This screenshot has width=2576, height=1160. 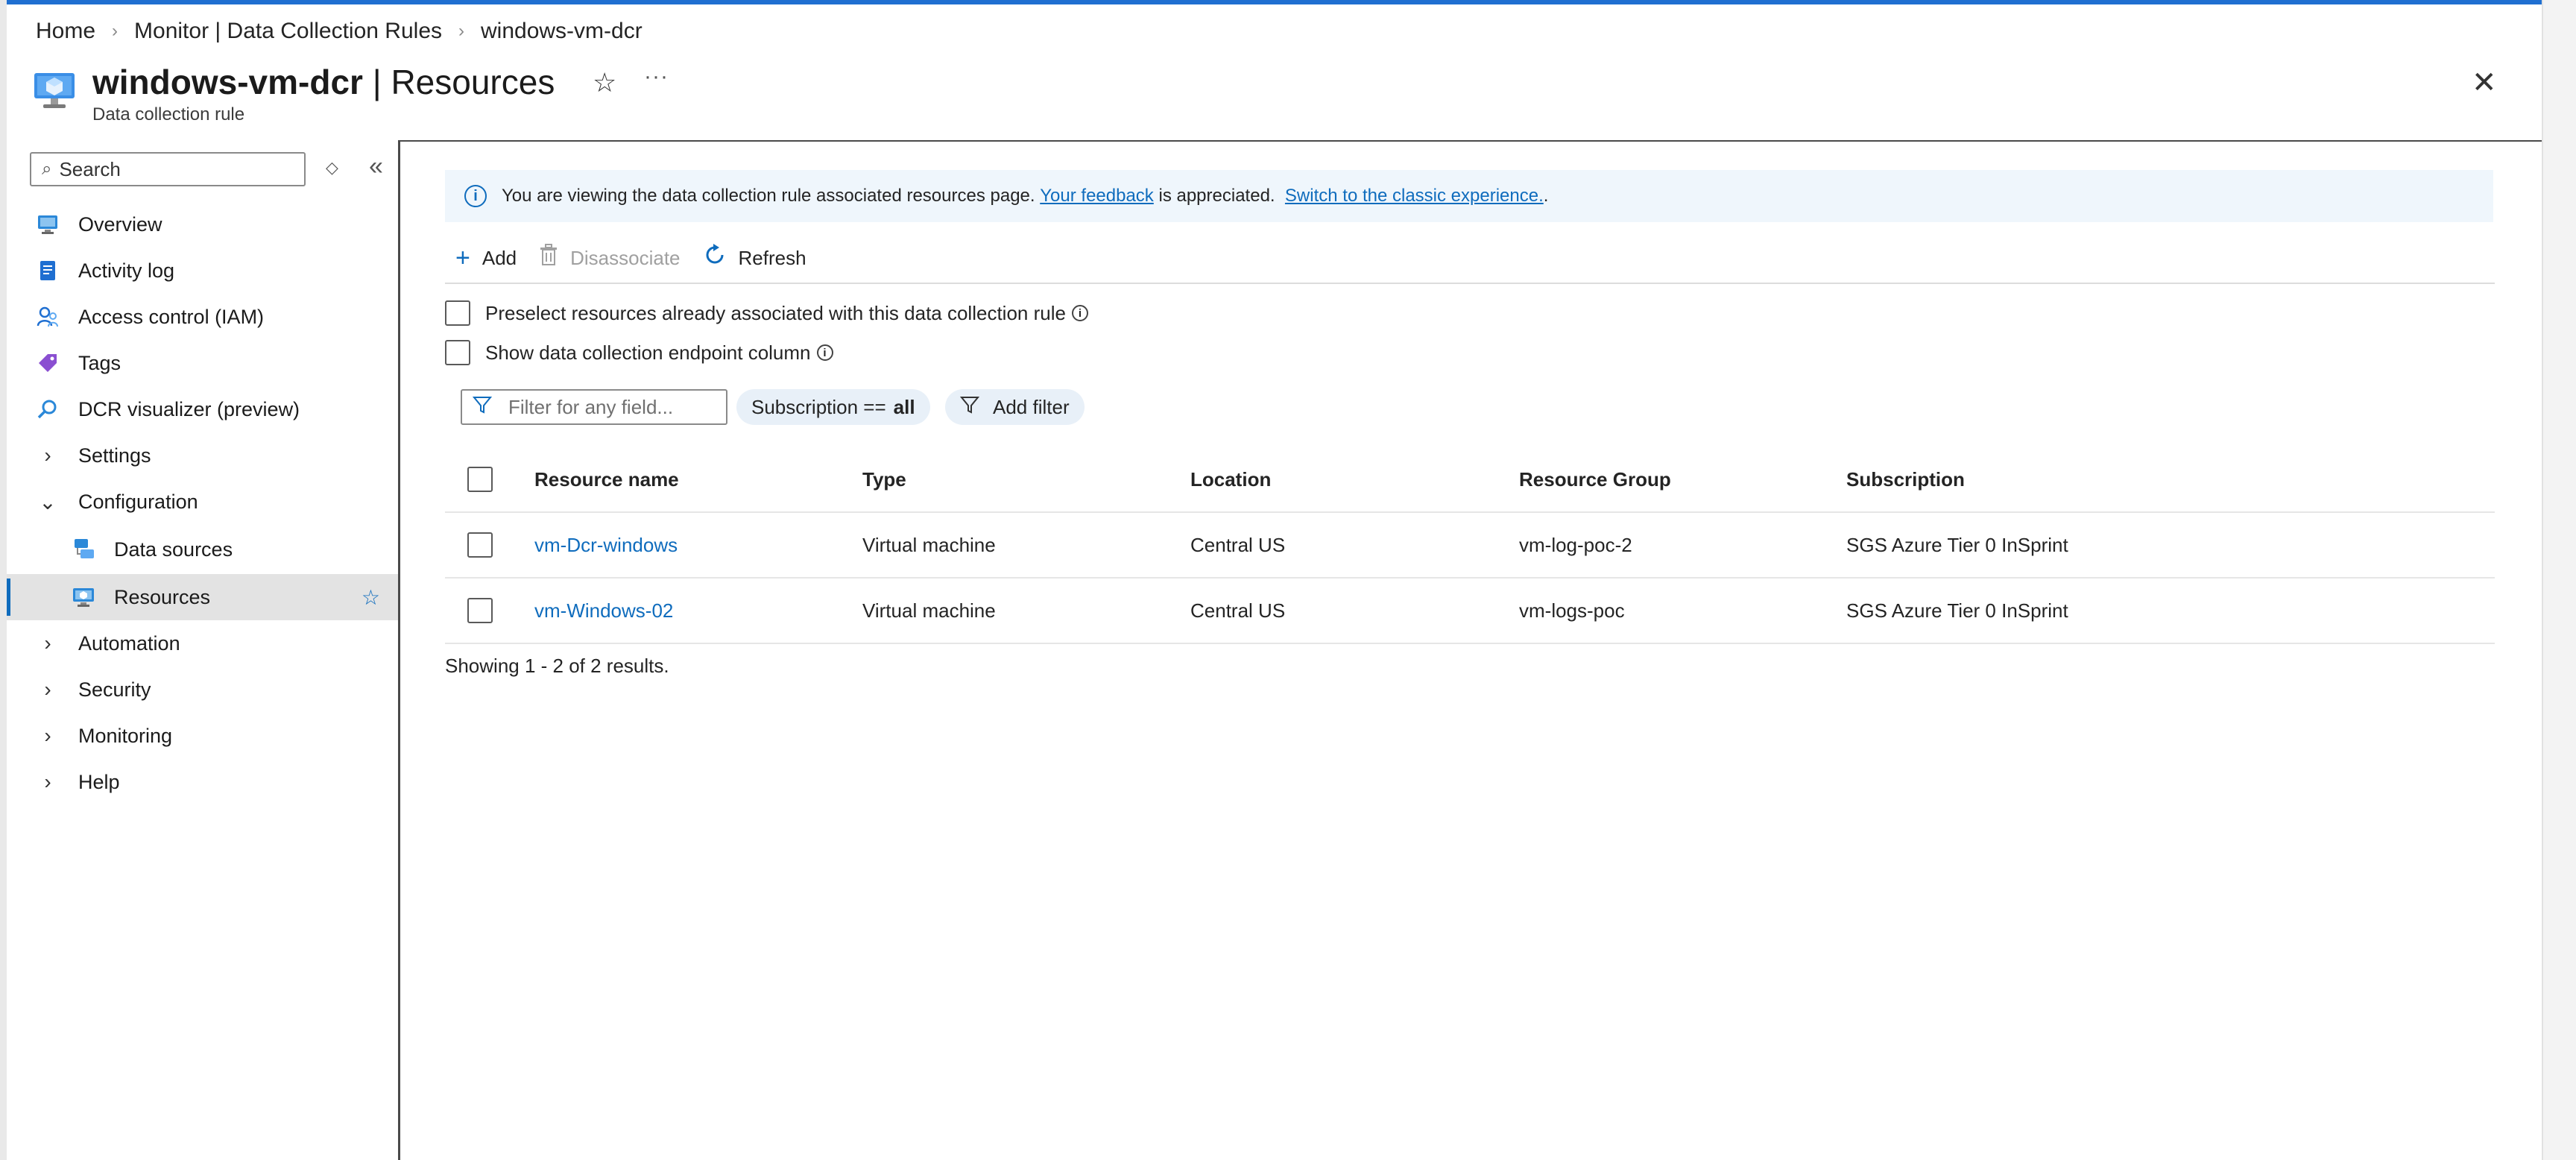 I want to click on column-header-location: Location, so click(x=1230, y=479).